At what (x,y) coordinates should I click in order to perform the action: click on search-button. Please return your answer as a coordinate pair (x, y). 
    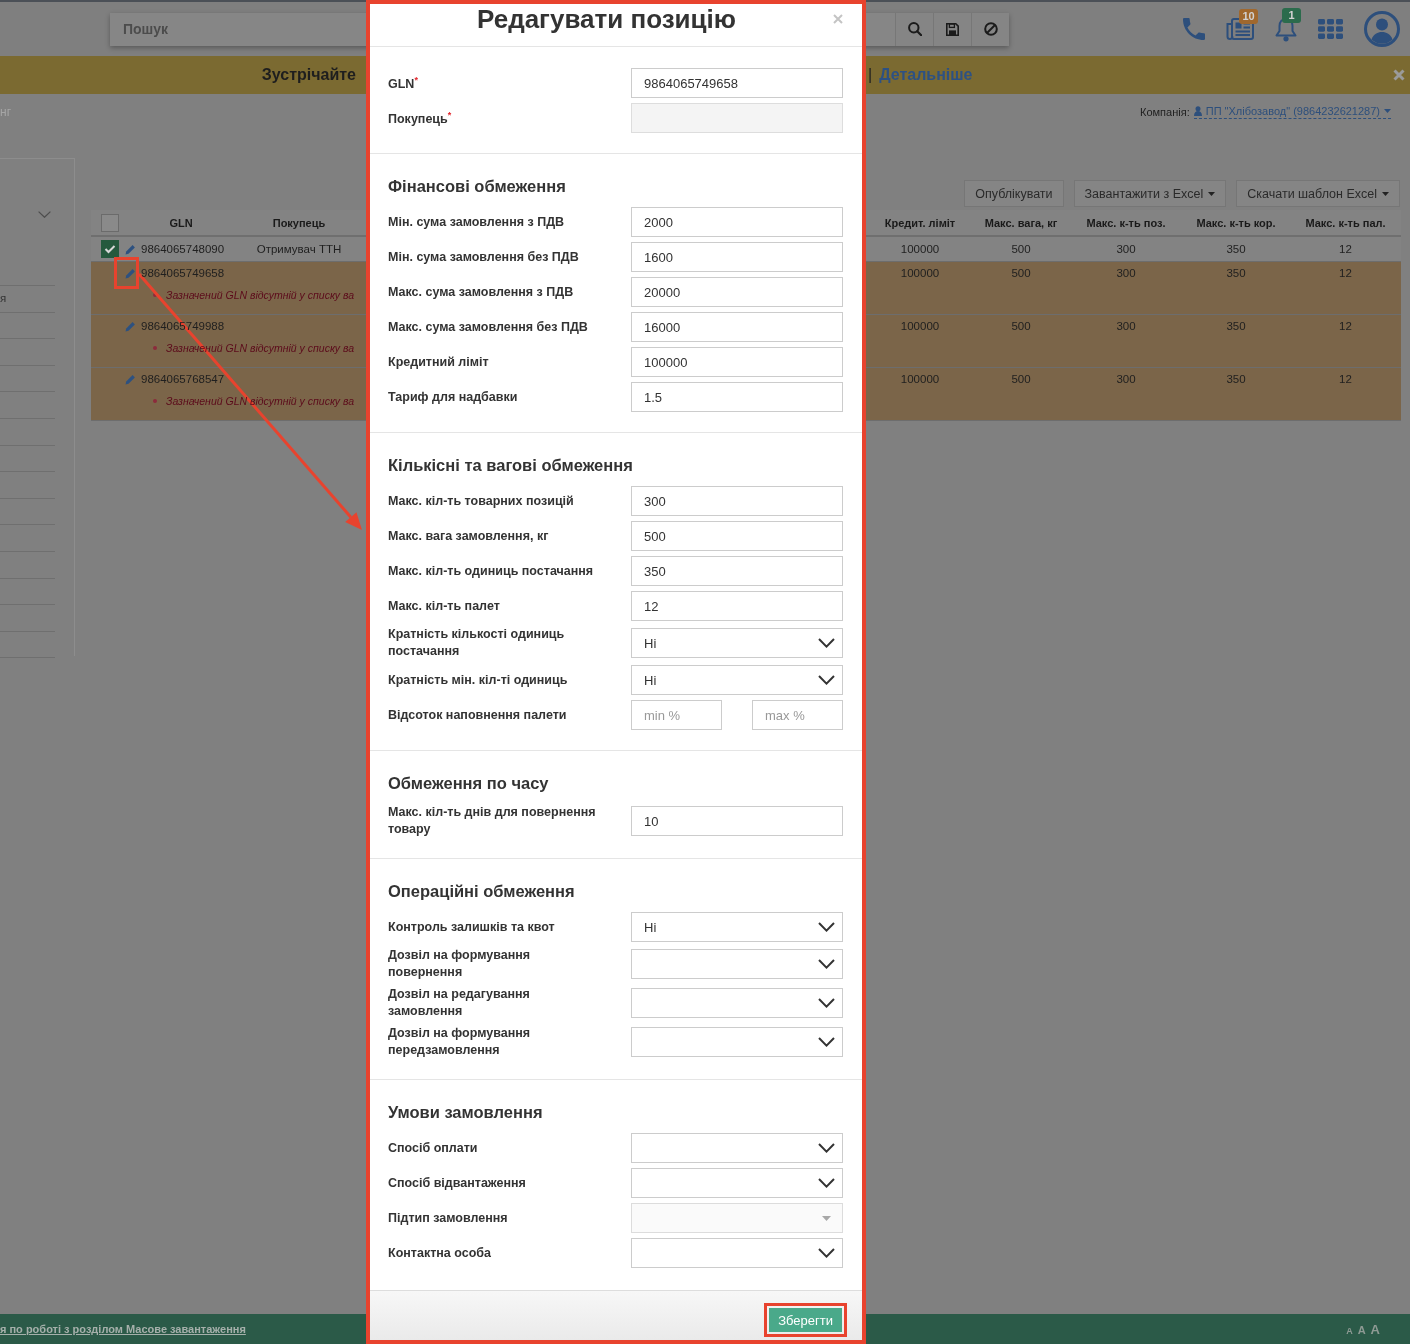
    Looking at the image, I should click on (914, 29).